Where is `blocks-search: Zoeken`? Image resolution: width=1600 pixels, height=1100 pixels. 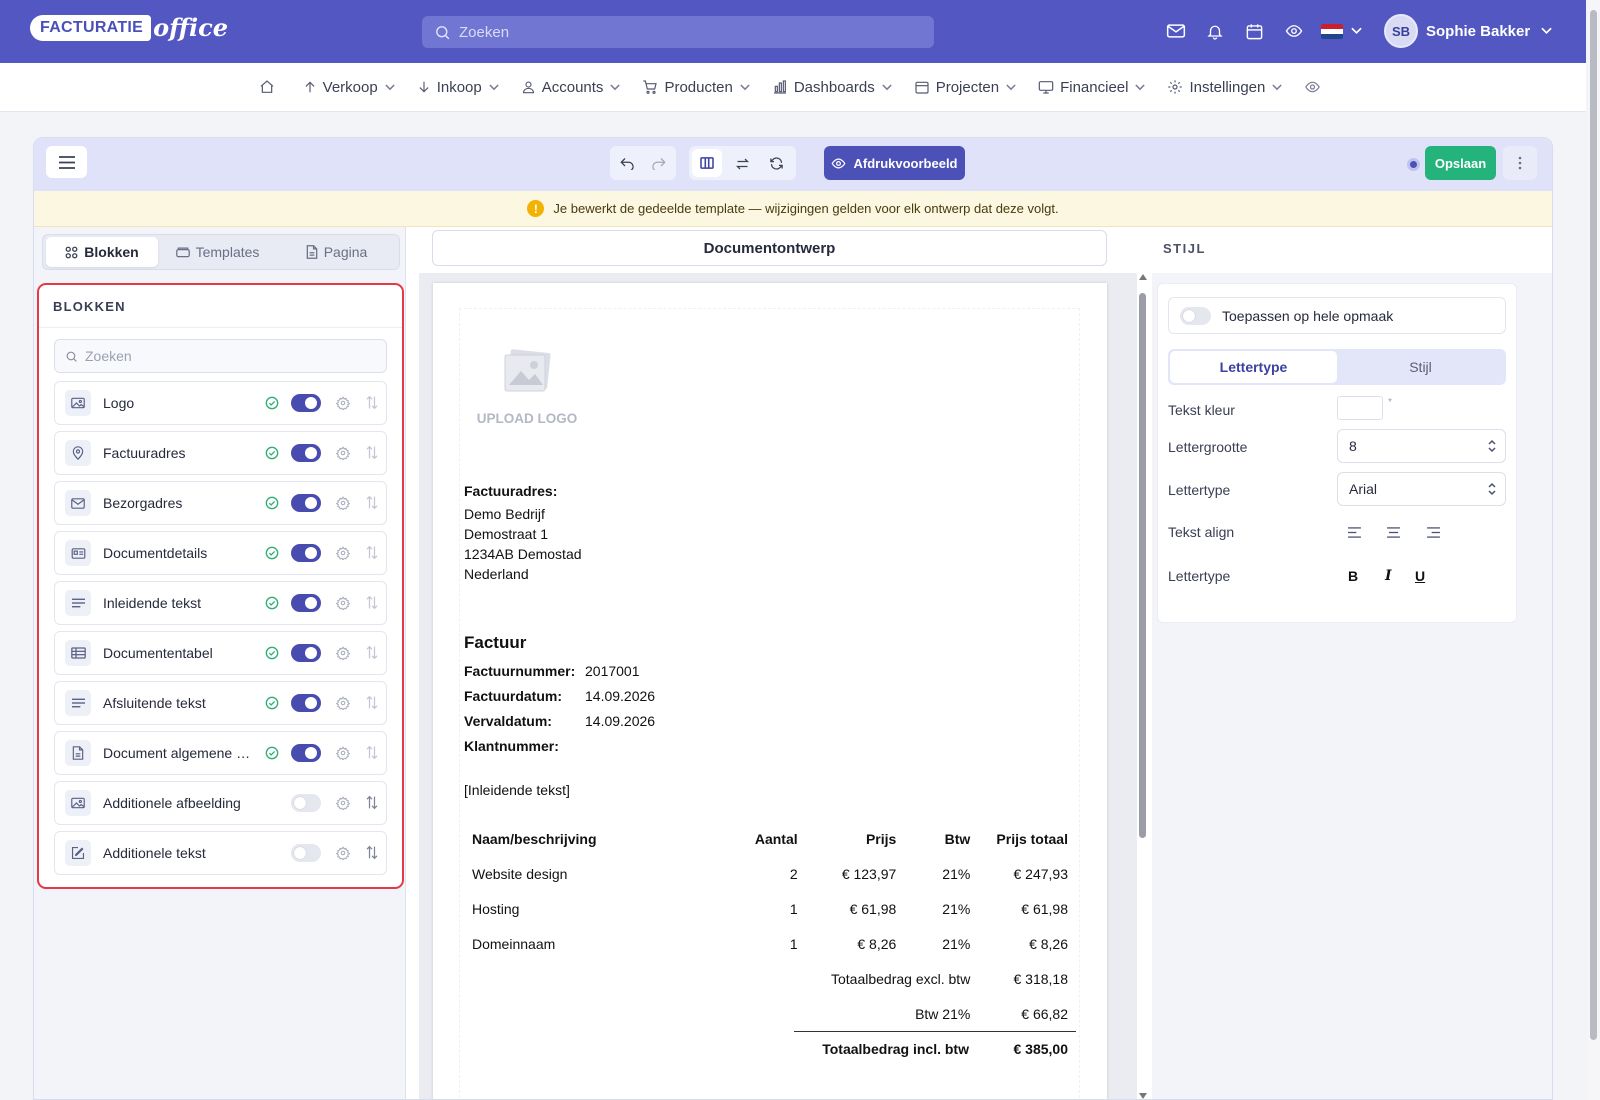
blocks-search: Zoeken is located at coordinates (220, 356).